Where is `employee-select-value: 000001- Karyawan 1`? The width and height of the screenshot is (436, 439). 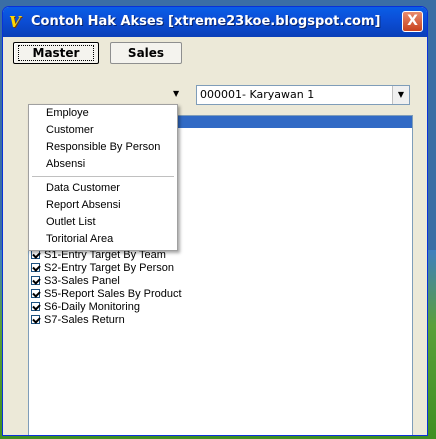
employee-select-value: 000001- Karyawan 1 is located at coordinates (257, 94).